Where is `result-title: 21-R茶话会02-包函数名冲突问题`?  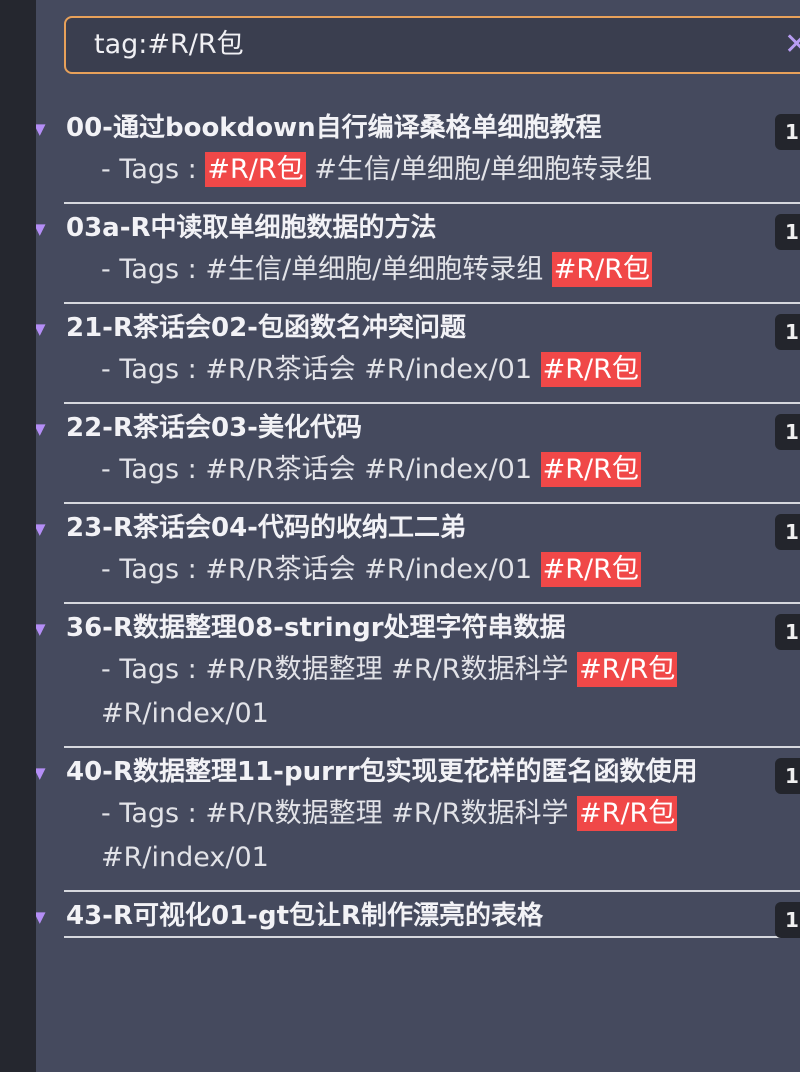 result-title: 21-R茶话会02-包函数名冲突问题 is located at coordinates (433, 326).